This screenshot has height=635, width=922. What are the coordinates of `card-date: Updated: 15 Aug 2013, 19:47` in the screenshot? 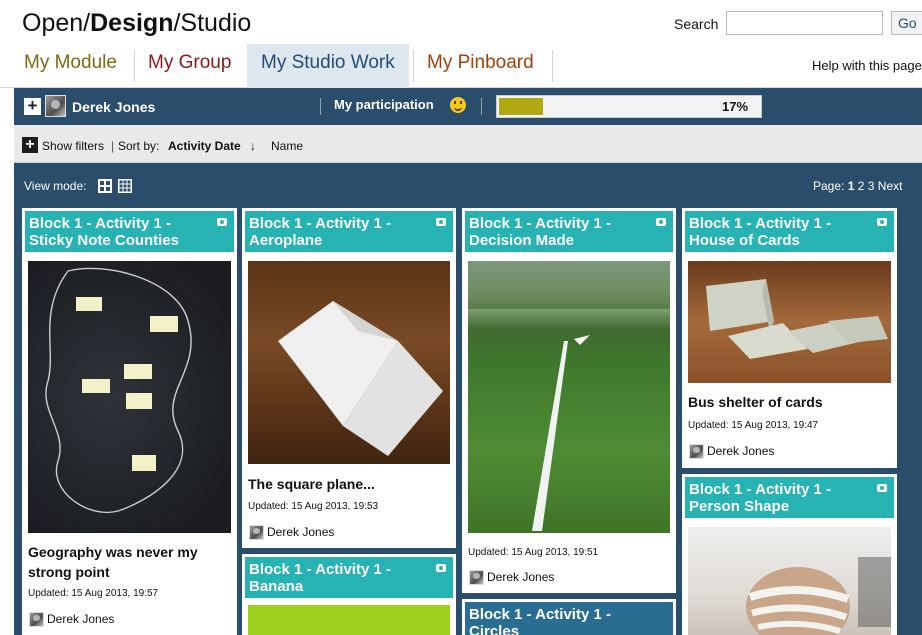 It's located at (753, 425).